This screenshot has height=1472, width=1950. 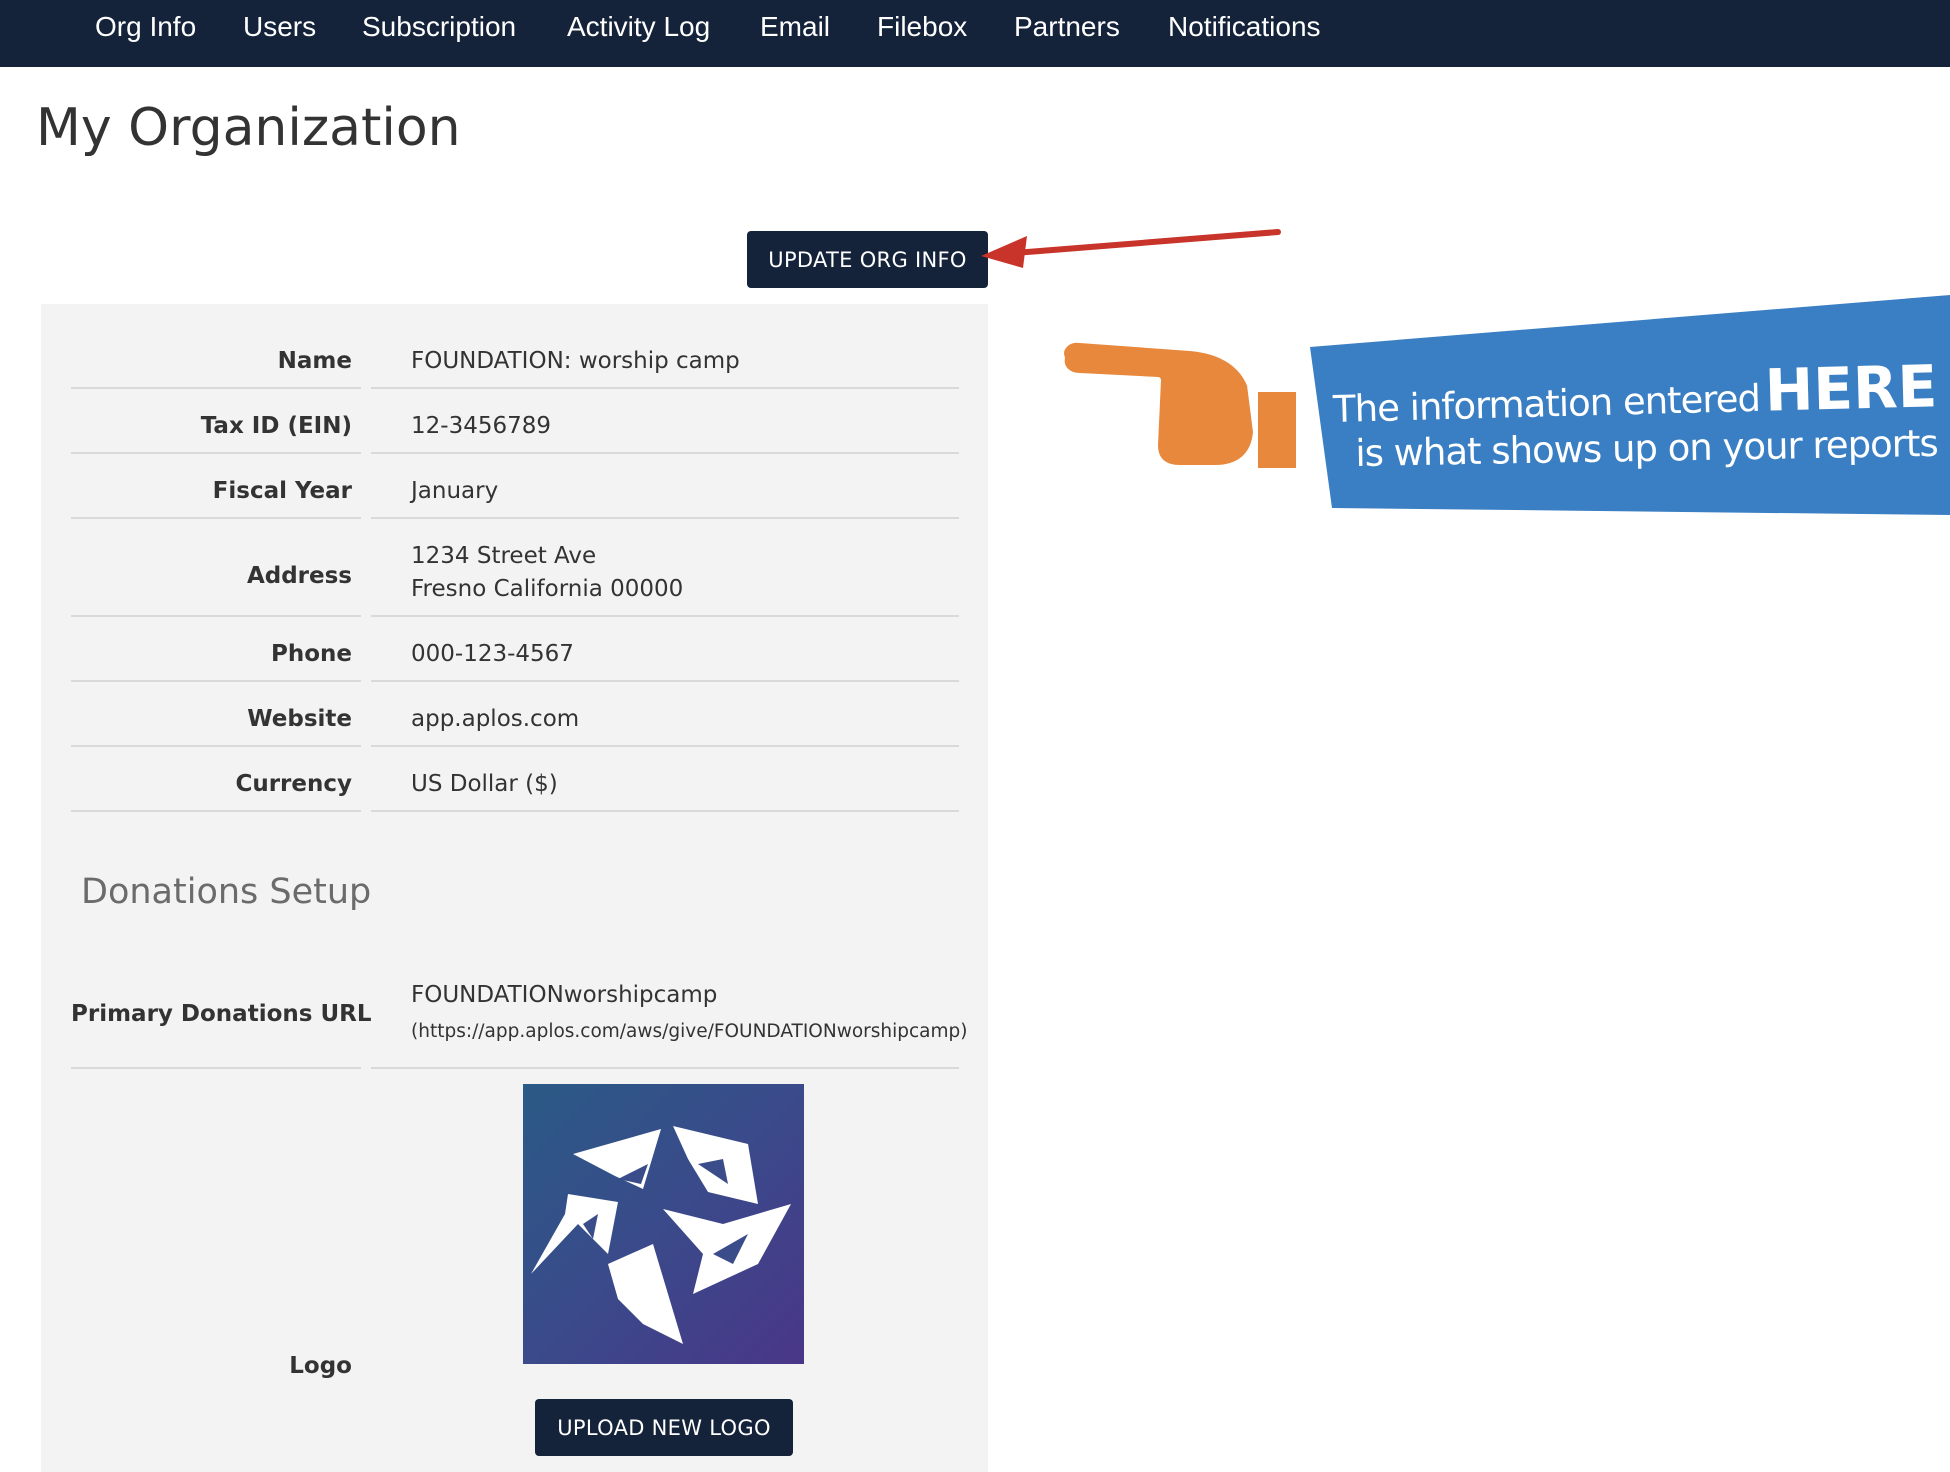 What do you see at coordinates (664, 1427) in the screenshot?
I see `upload-new-logo-button: UPLOAD NEW LOGO` at bounding box center [664, 1427].